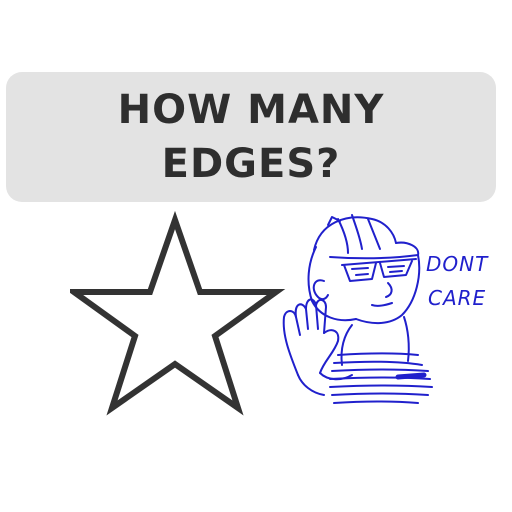 The height and width of the screenshot is (512, 512). What do you see at coordinates (457, 298) in the screenshot?
I see `doodle-caption-line2: CARE` at bounding box center [457, 298].